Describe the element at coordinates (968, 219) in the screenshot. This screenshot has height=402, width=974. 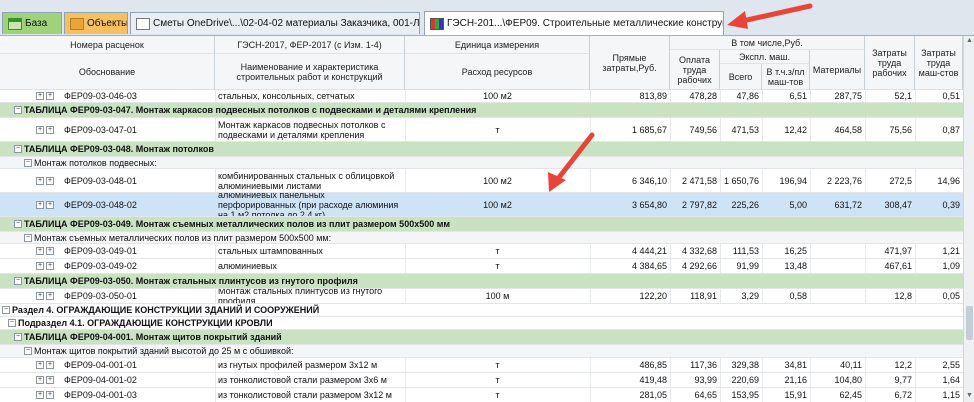
I see `vertical-scrollbar: ▲ ▼` at that location.